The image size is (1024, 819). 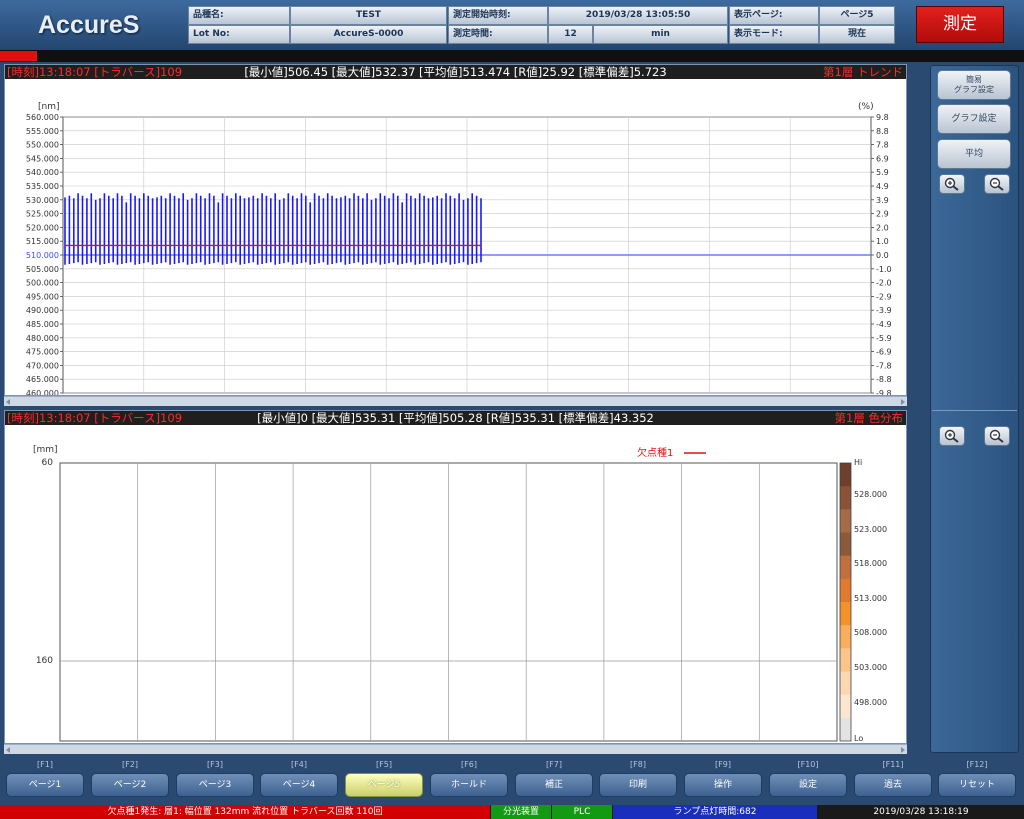 What do you see at coordinates (239, 34) in the screenshot?
I see `lot-label: Lot No:` at bounding box center [239, 34].